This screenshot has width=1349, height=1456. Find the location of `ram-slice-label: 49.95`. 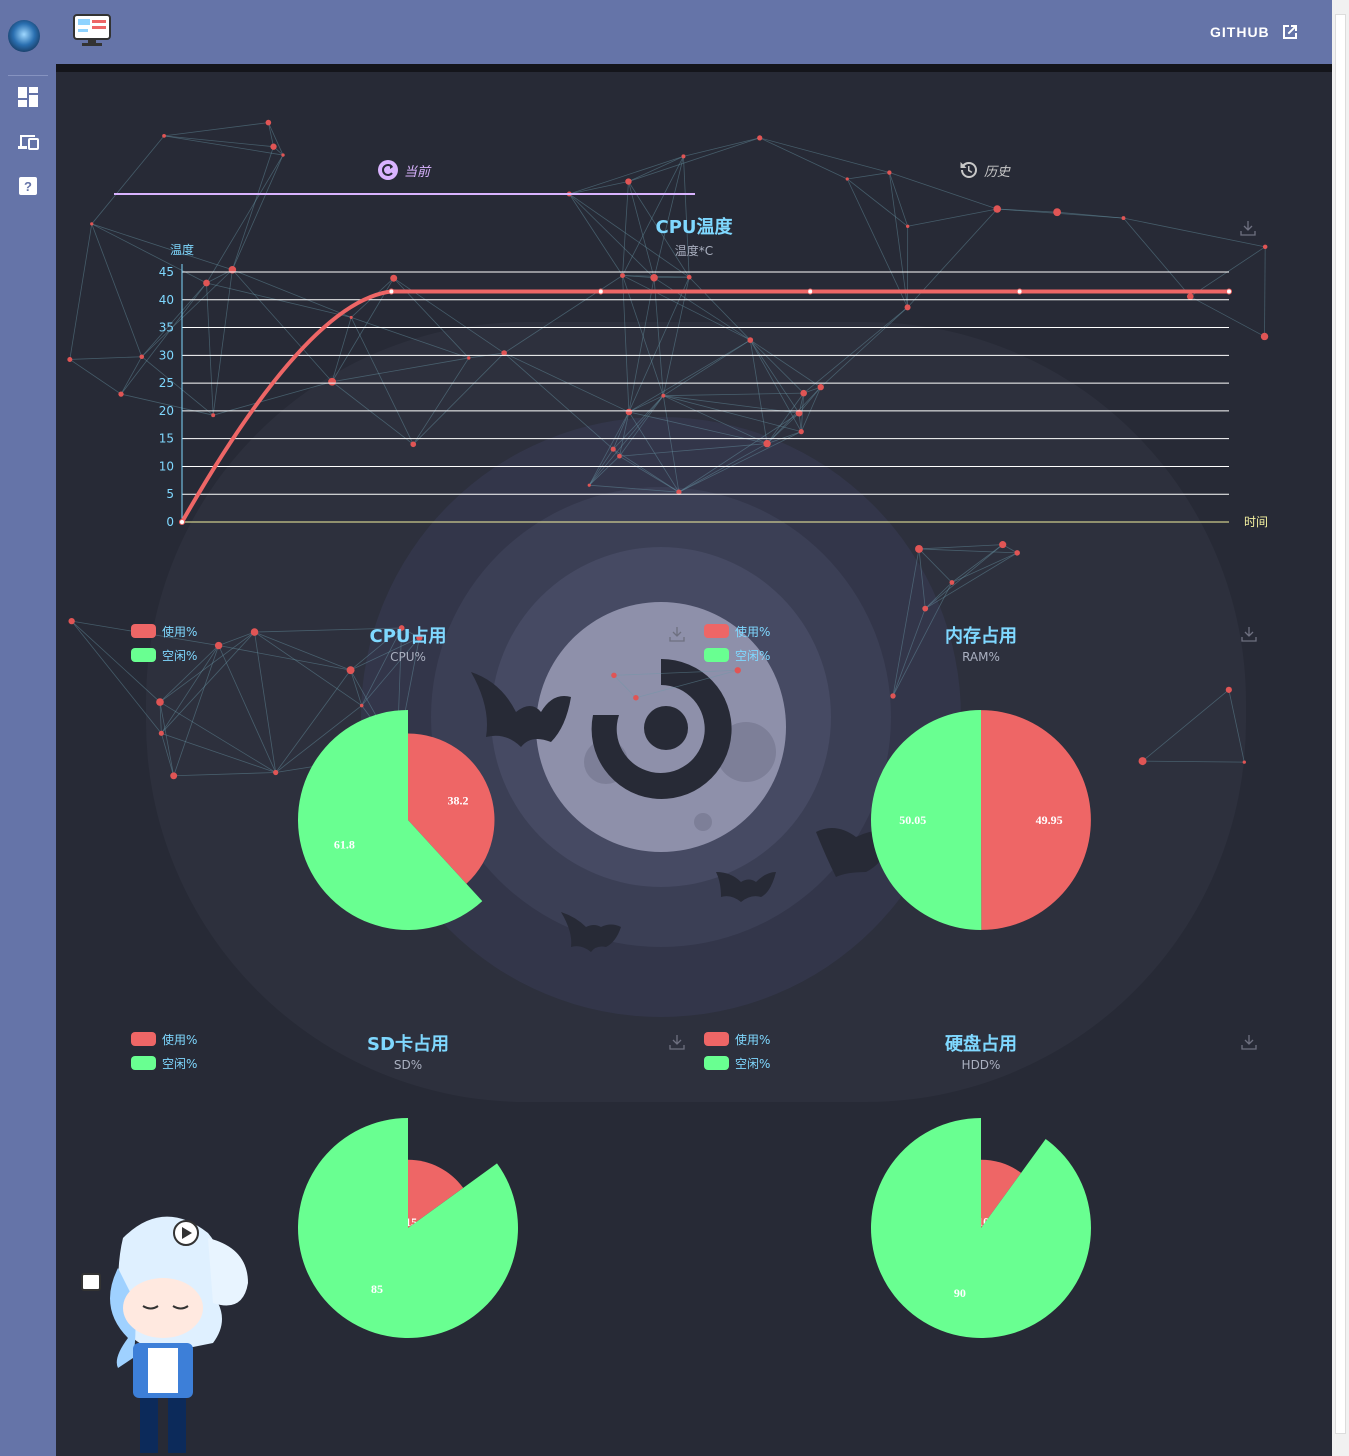

ram-slice-label: 49.95 is located at coordinates (1049, 820).